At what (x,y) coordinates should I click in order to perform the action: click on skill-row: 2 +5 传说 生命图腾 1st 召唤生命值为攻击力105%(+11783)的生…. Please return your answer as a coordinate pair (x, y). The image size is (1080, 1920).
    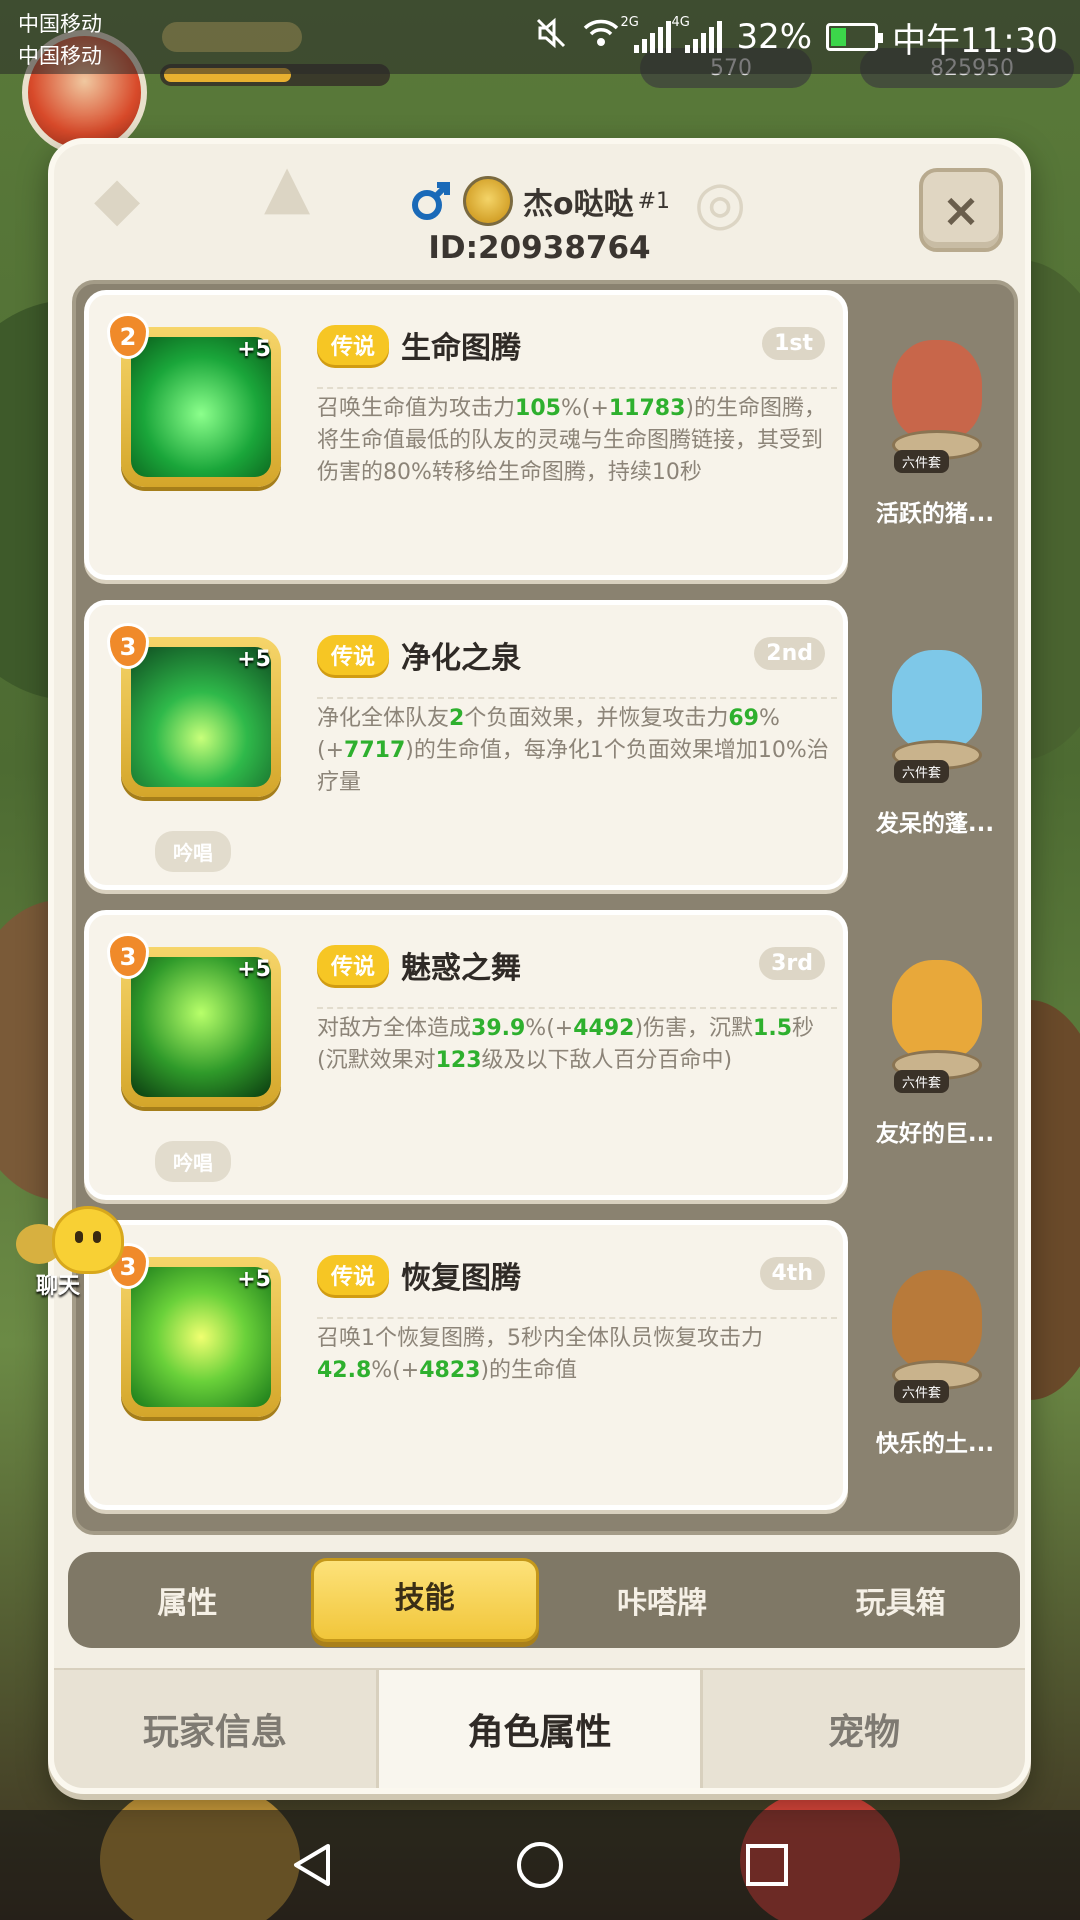
    Looking at the image, I should click on (549, 434).